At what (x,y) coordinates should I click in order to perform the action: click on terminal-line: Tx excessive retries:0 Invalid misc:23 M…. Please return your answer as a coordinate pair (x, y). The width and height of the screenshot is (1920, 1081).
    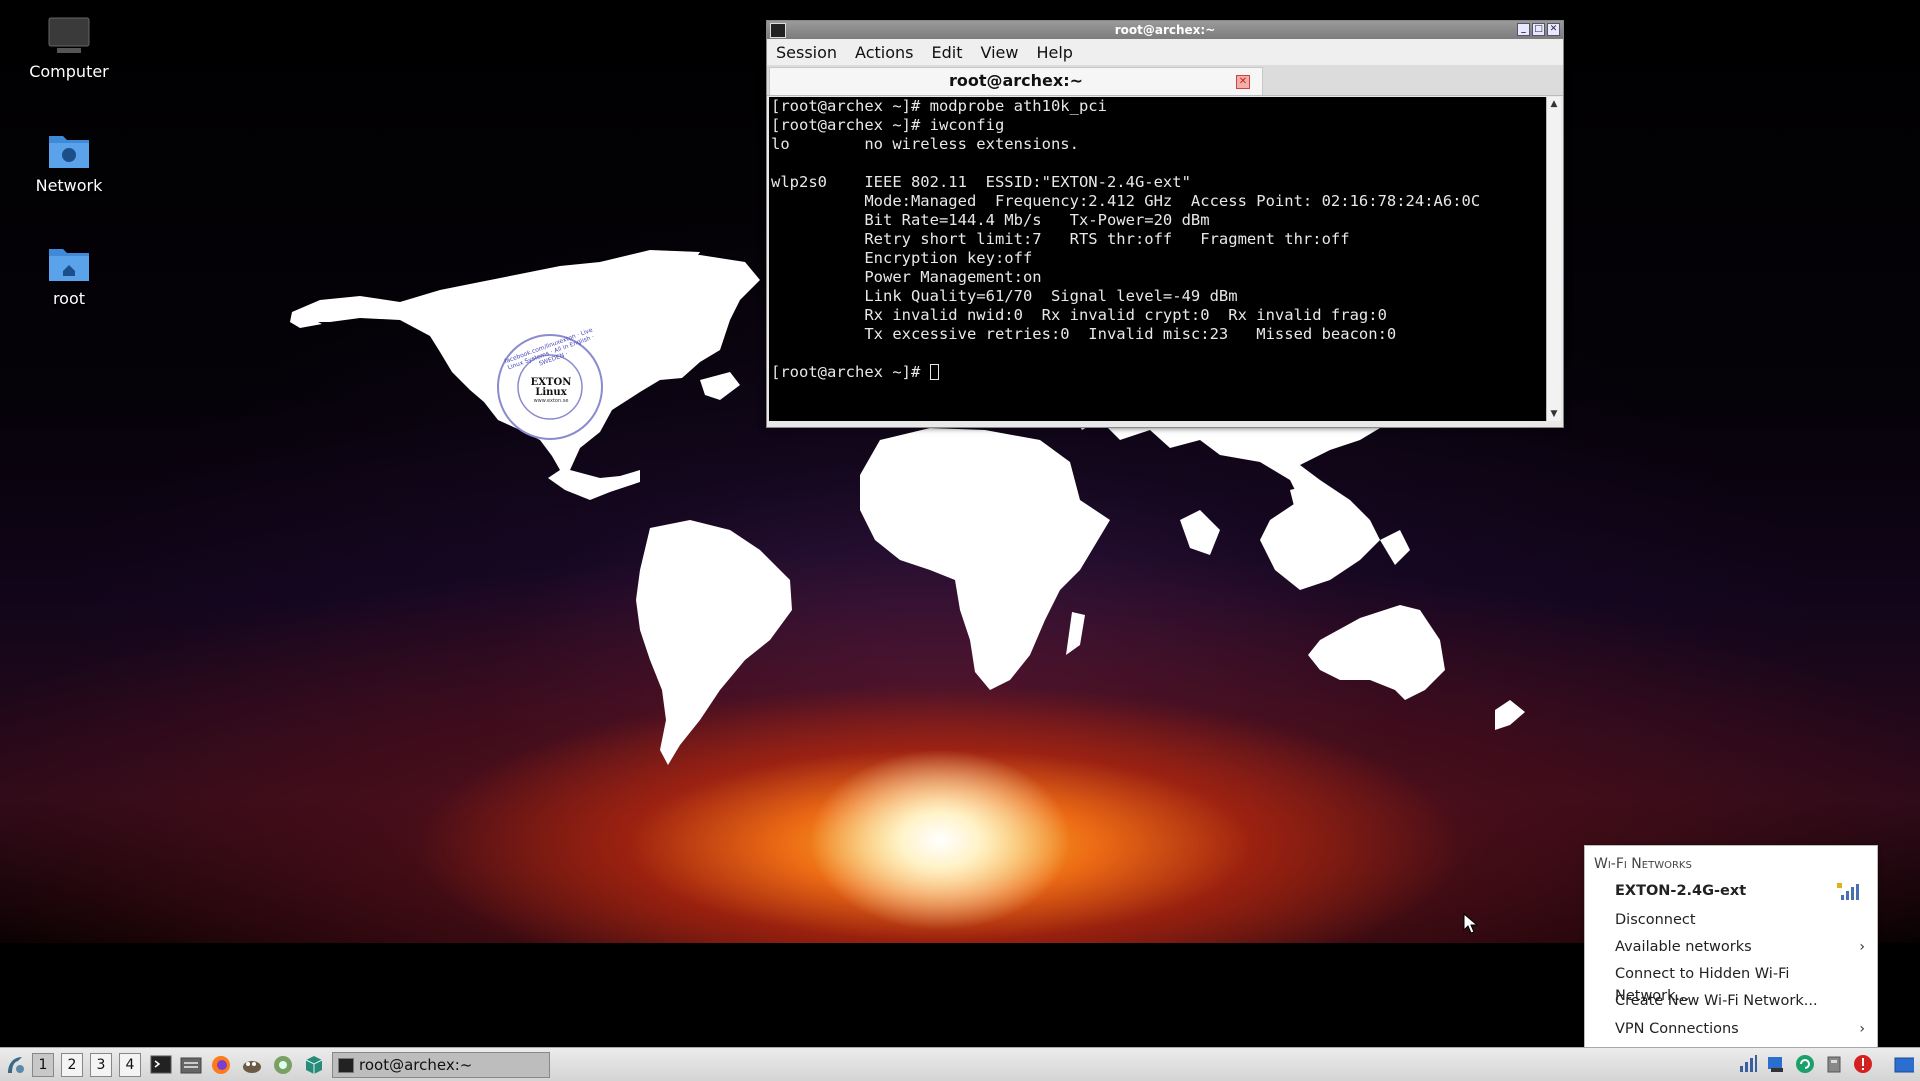
    Looking at the image, I should click on (1084, 334).